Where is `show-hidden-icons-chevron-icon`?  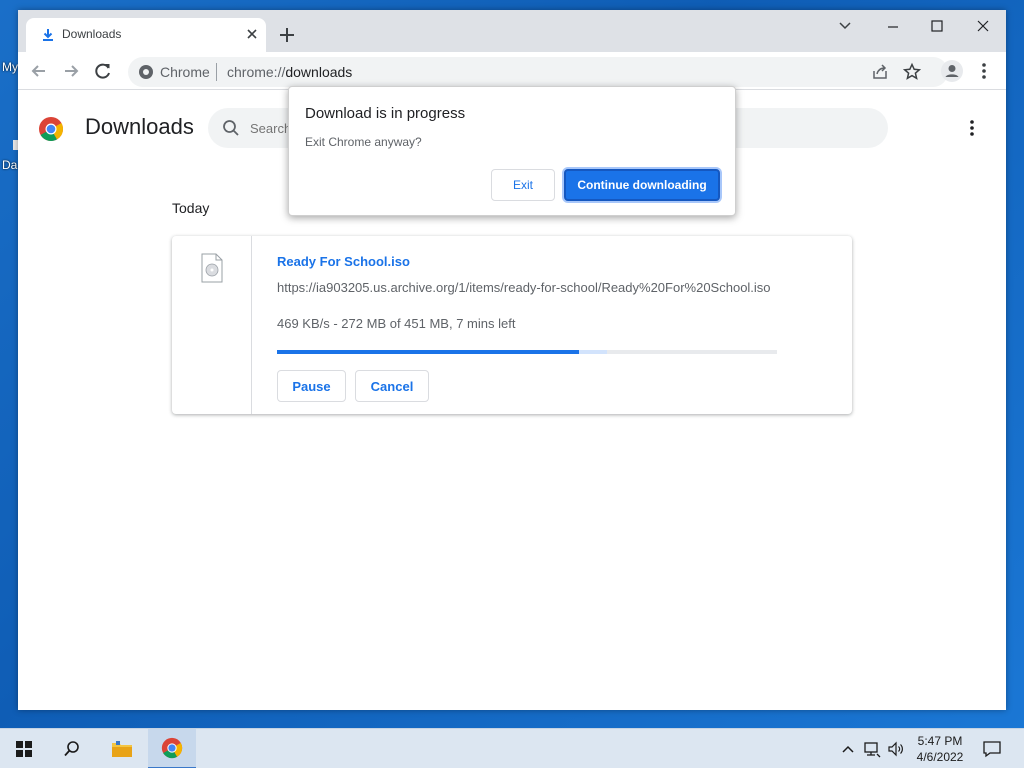 show-hidden-icons-chevron-icon is located at coordinates (848, 749).